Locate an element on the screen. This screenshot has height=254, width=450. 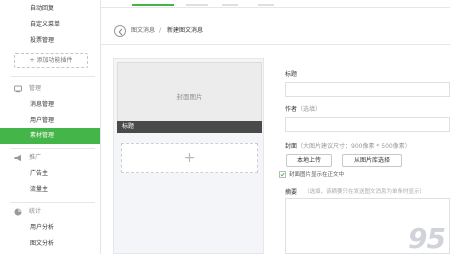
sidebar-item-user-analytics: 用户分析 is located at coordinates (50, 228).